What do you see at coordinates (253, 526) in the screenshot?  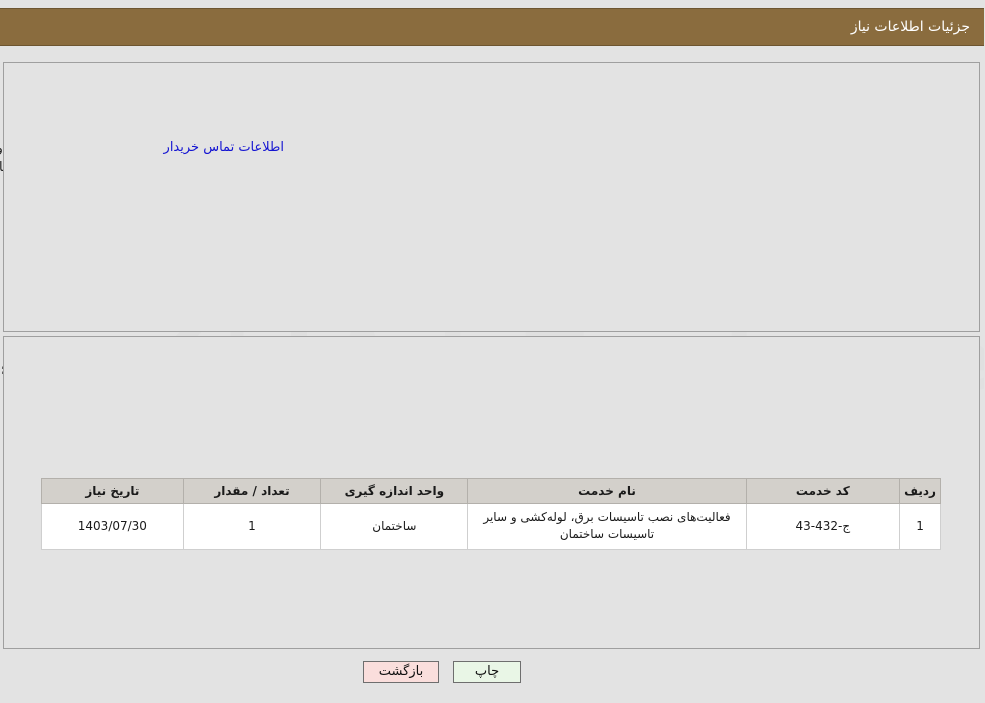 I see `cell-qty: 1` at bounding box center [253, 526].